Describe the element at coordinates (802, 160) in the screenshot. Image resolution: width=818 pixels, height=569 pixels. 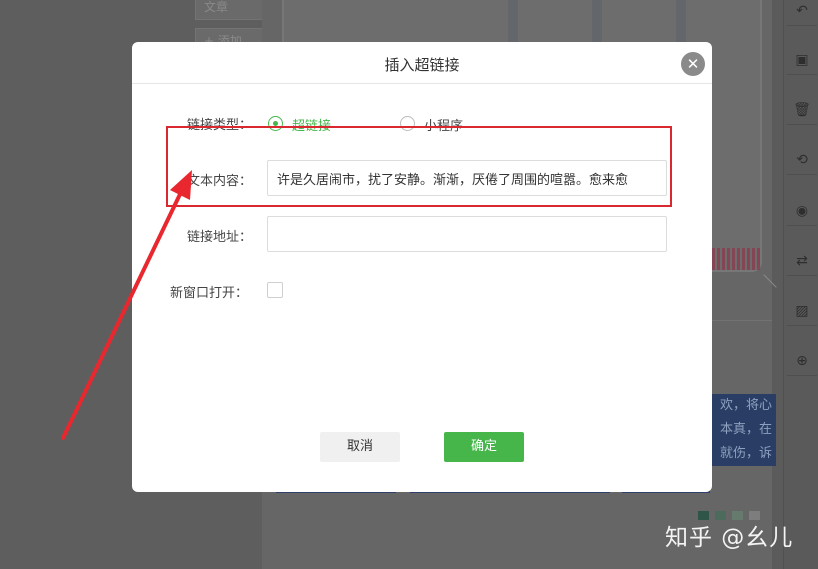
I see `history-icon: ⟲` at that location.